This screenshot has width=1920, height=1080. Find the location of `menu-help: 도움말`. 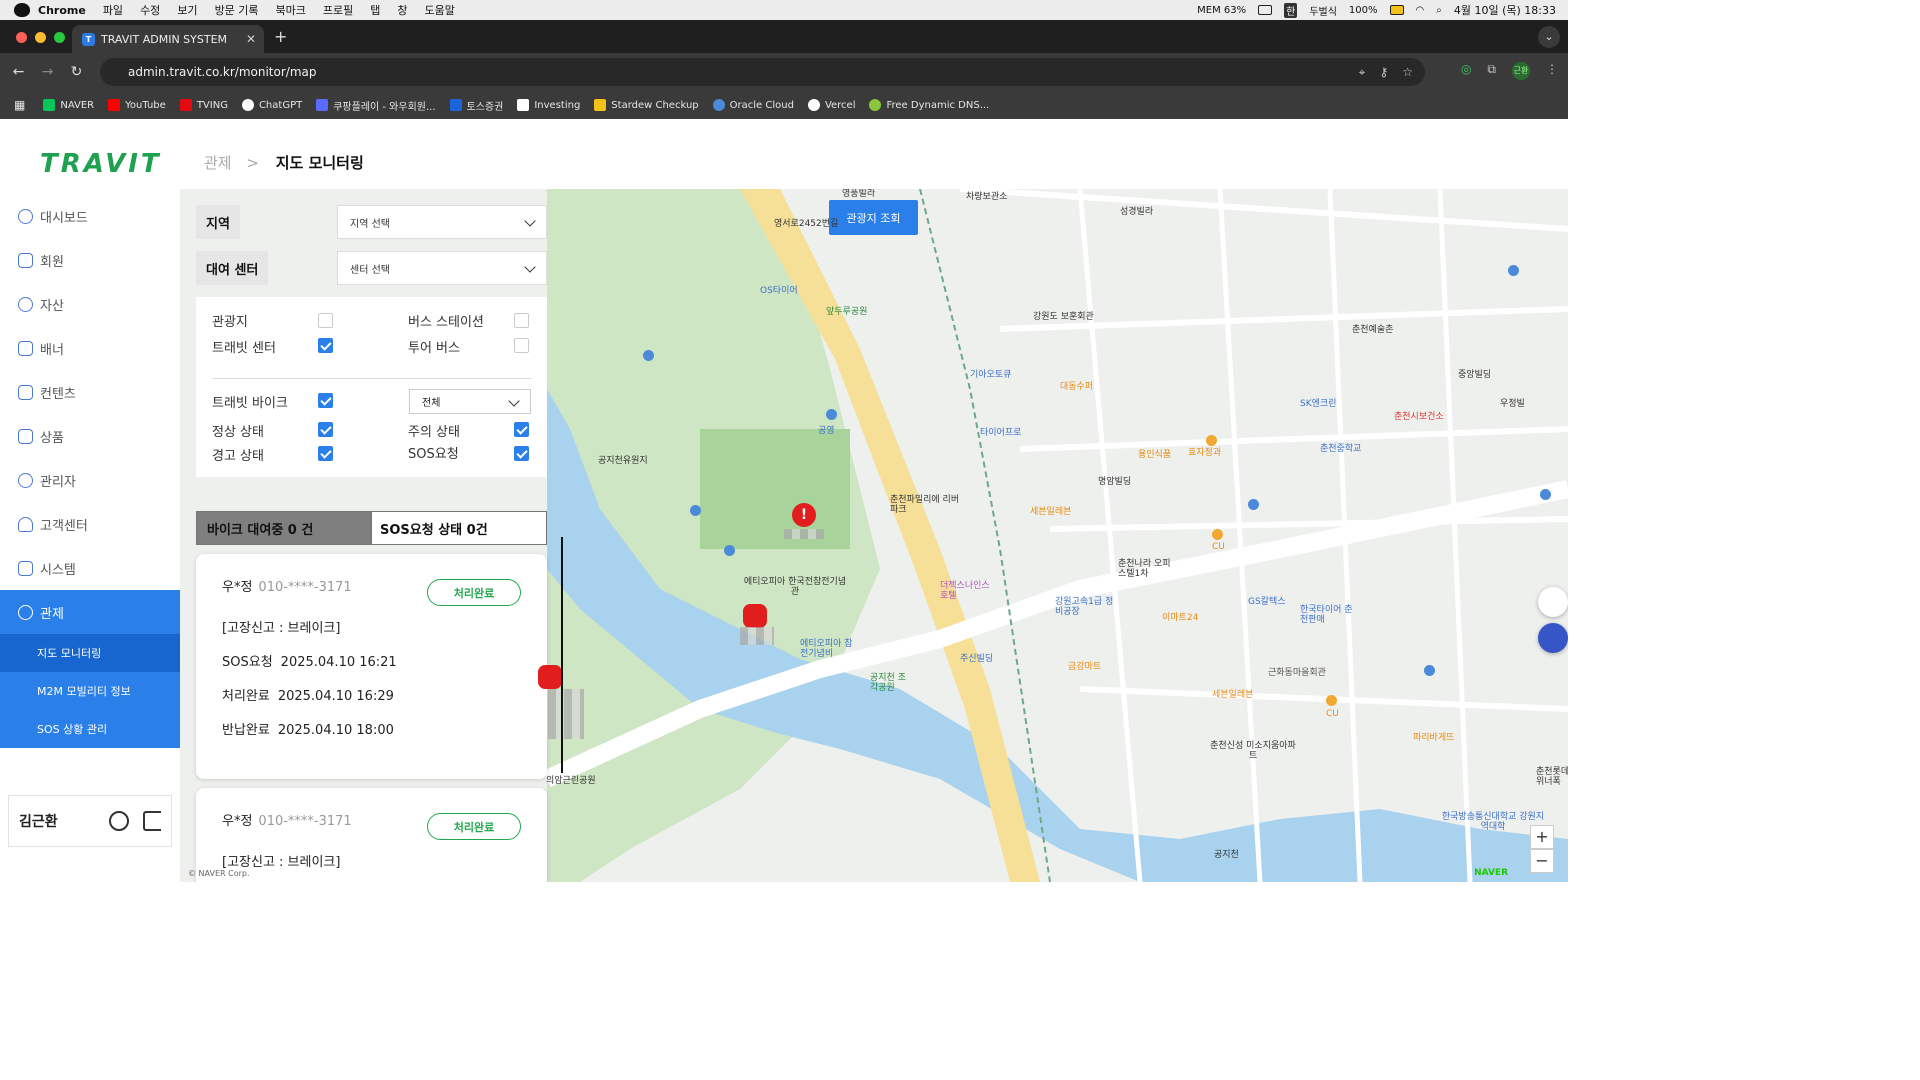

menu-help: 도움말 is located at coordinates (440, 10).